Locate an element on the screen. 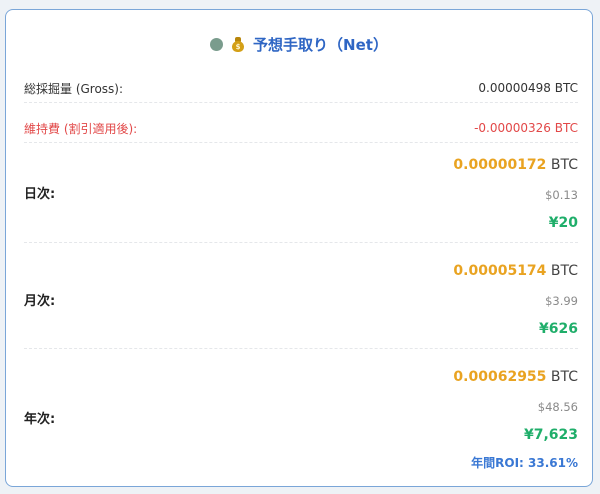  maintenance-label: 維持費 (割引適用後): is located at coordinates (81, 128).